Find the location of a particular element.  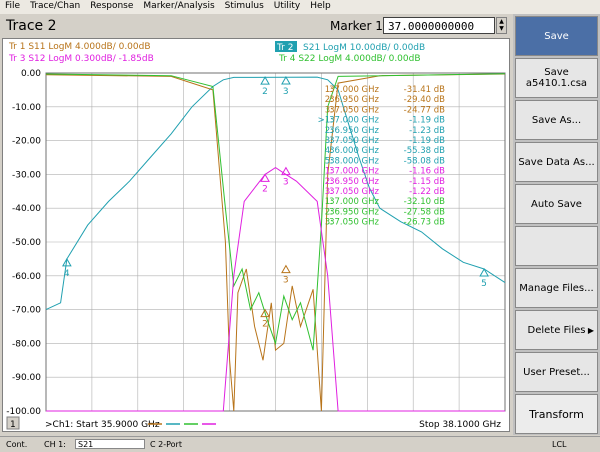

s21-marker-4-label: 4 is located at coordinates (67, 274).